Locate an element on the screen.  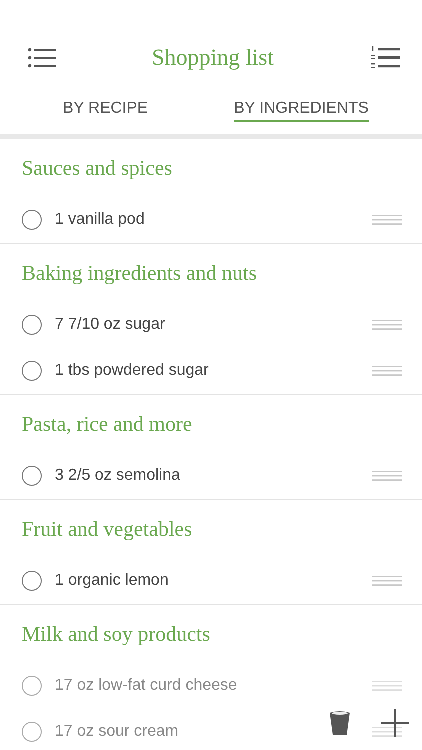
screen-title: Shopping list is located at coordinates (213, 58).